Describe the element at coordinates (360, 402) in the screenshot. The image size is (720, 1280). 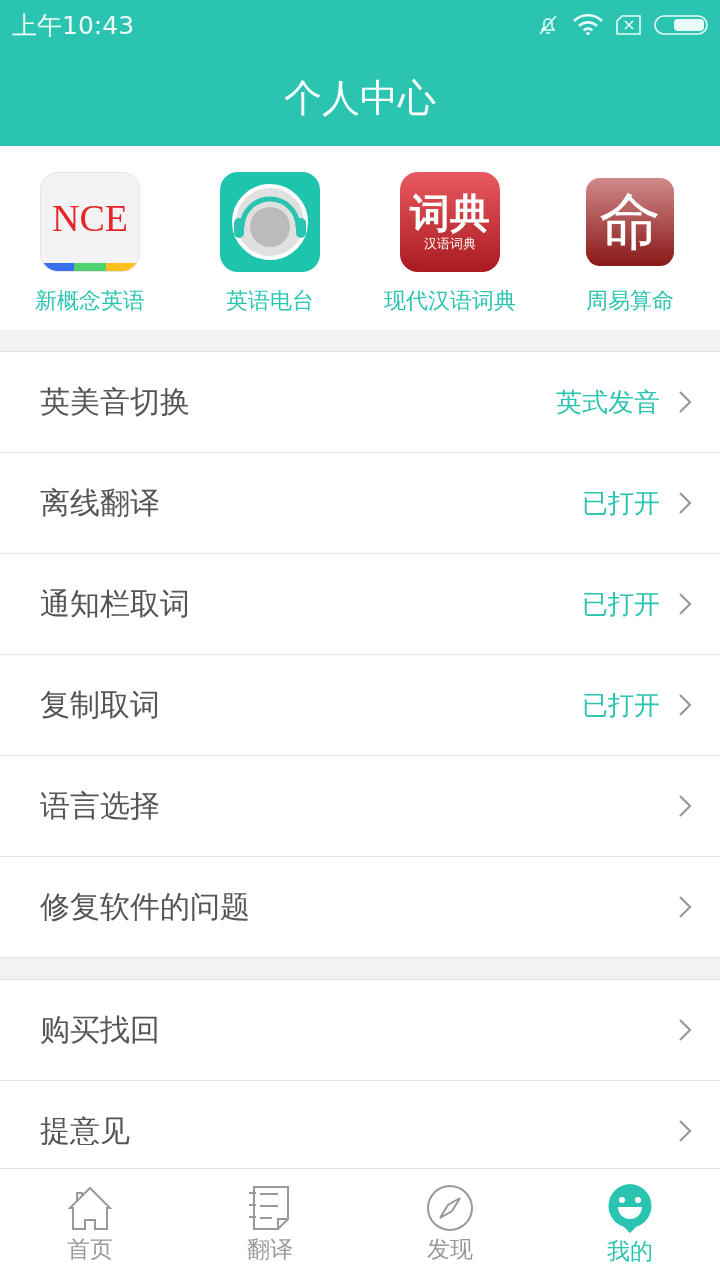
I see `settings-row: 英美音切换 英式发音` at that location.